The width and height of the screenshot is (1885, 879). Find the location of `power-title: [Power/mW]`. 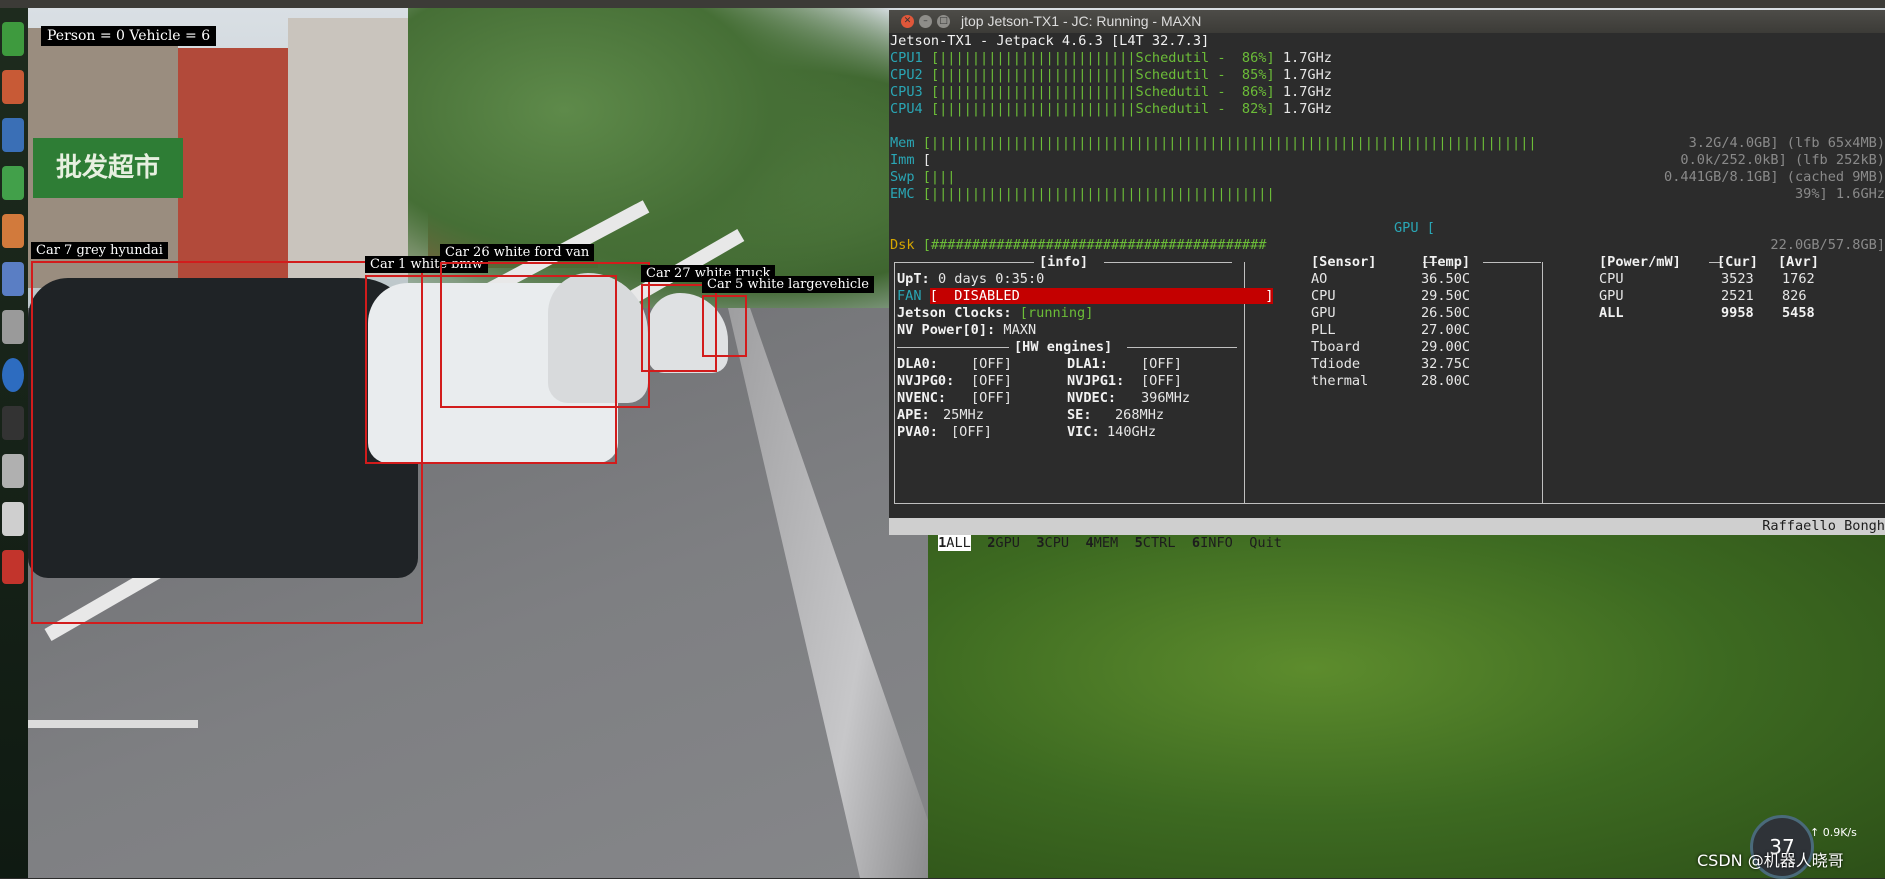

power-title: [Power/mW] is located at coordinates (1640, 262).